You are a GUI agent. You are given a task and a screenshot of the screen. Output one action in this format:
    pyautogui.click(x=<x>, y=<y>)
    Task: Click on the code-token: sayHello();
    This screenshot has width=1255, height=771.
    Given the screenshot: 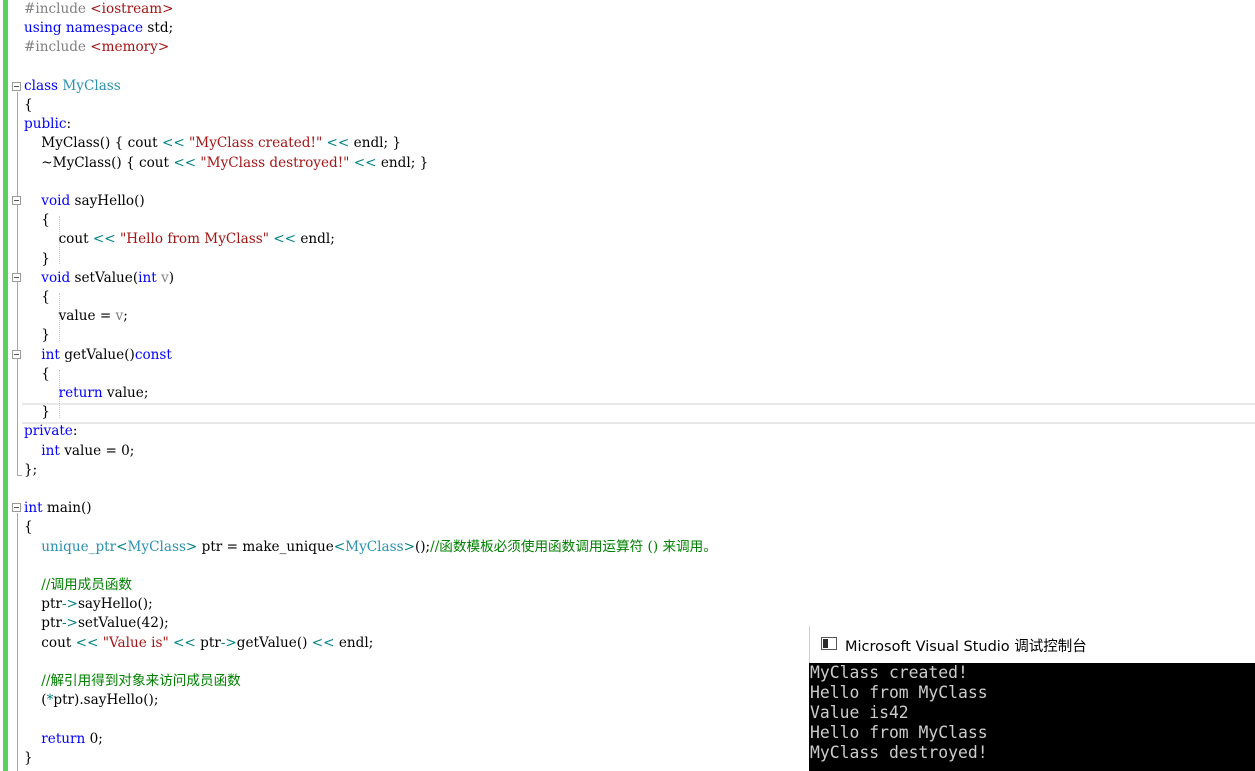 What is the action you would take?
    pyautogui.click(x=115, y=604)
    